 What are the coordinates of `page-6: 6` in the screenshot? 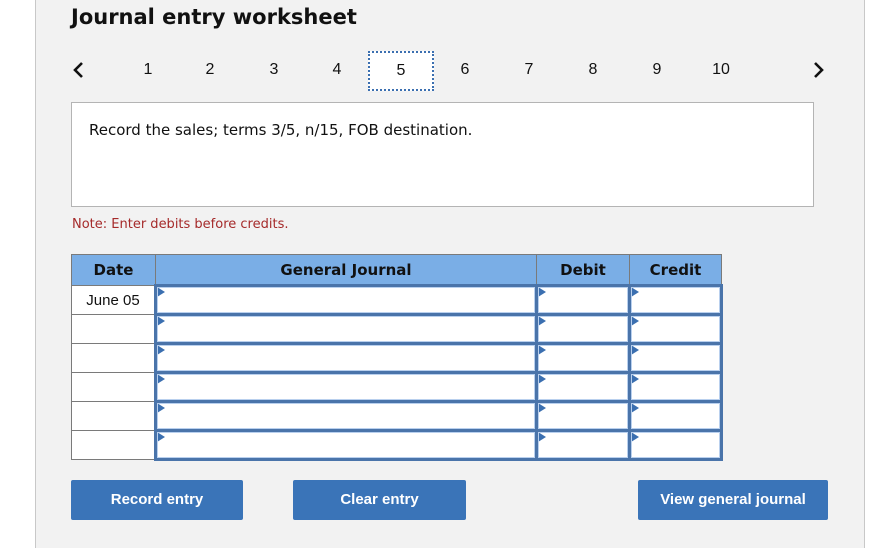 It's located at (465, 70).